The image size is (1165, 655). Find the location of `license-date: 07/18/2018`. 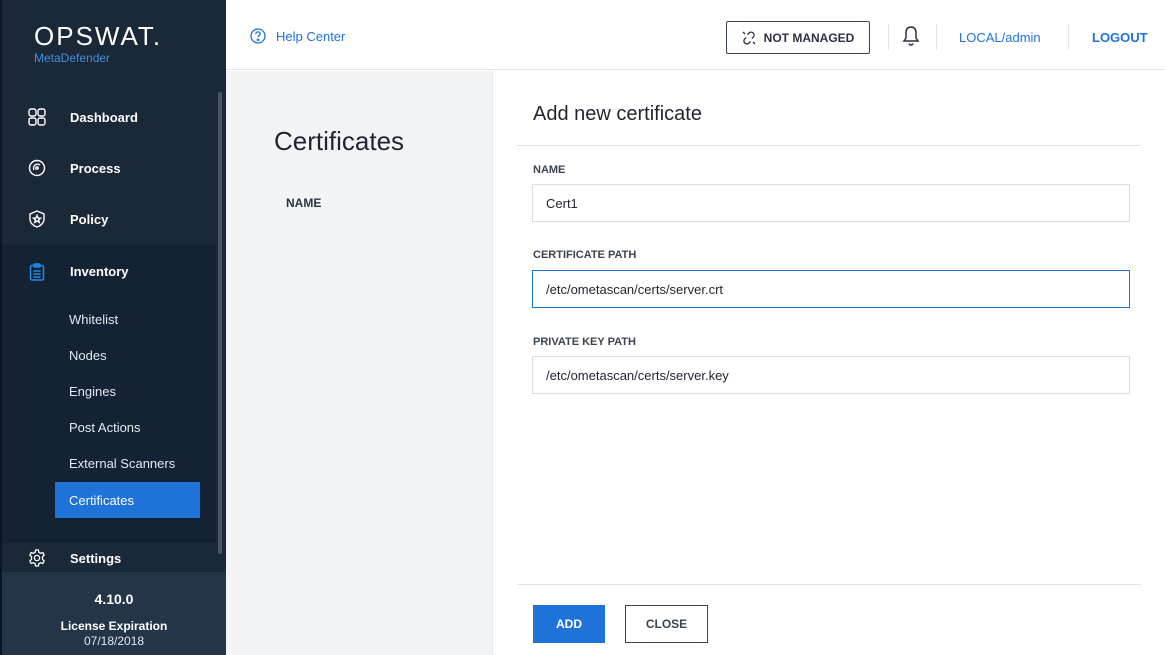

license-date: 07/18/2018 is located at coordinates (114, 641).